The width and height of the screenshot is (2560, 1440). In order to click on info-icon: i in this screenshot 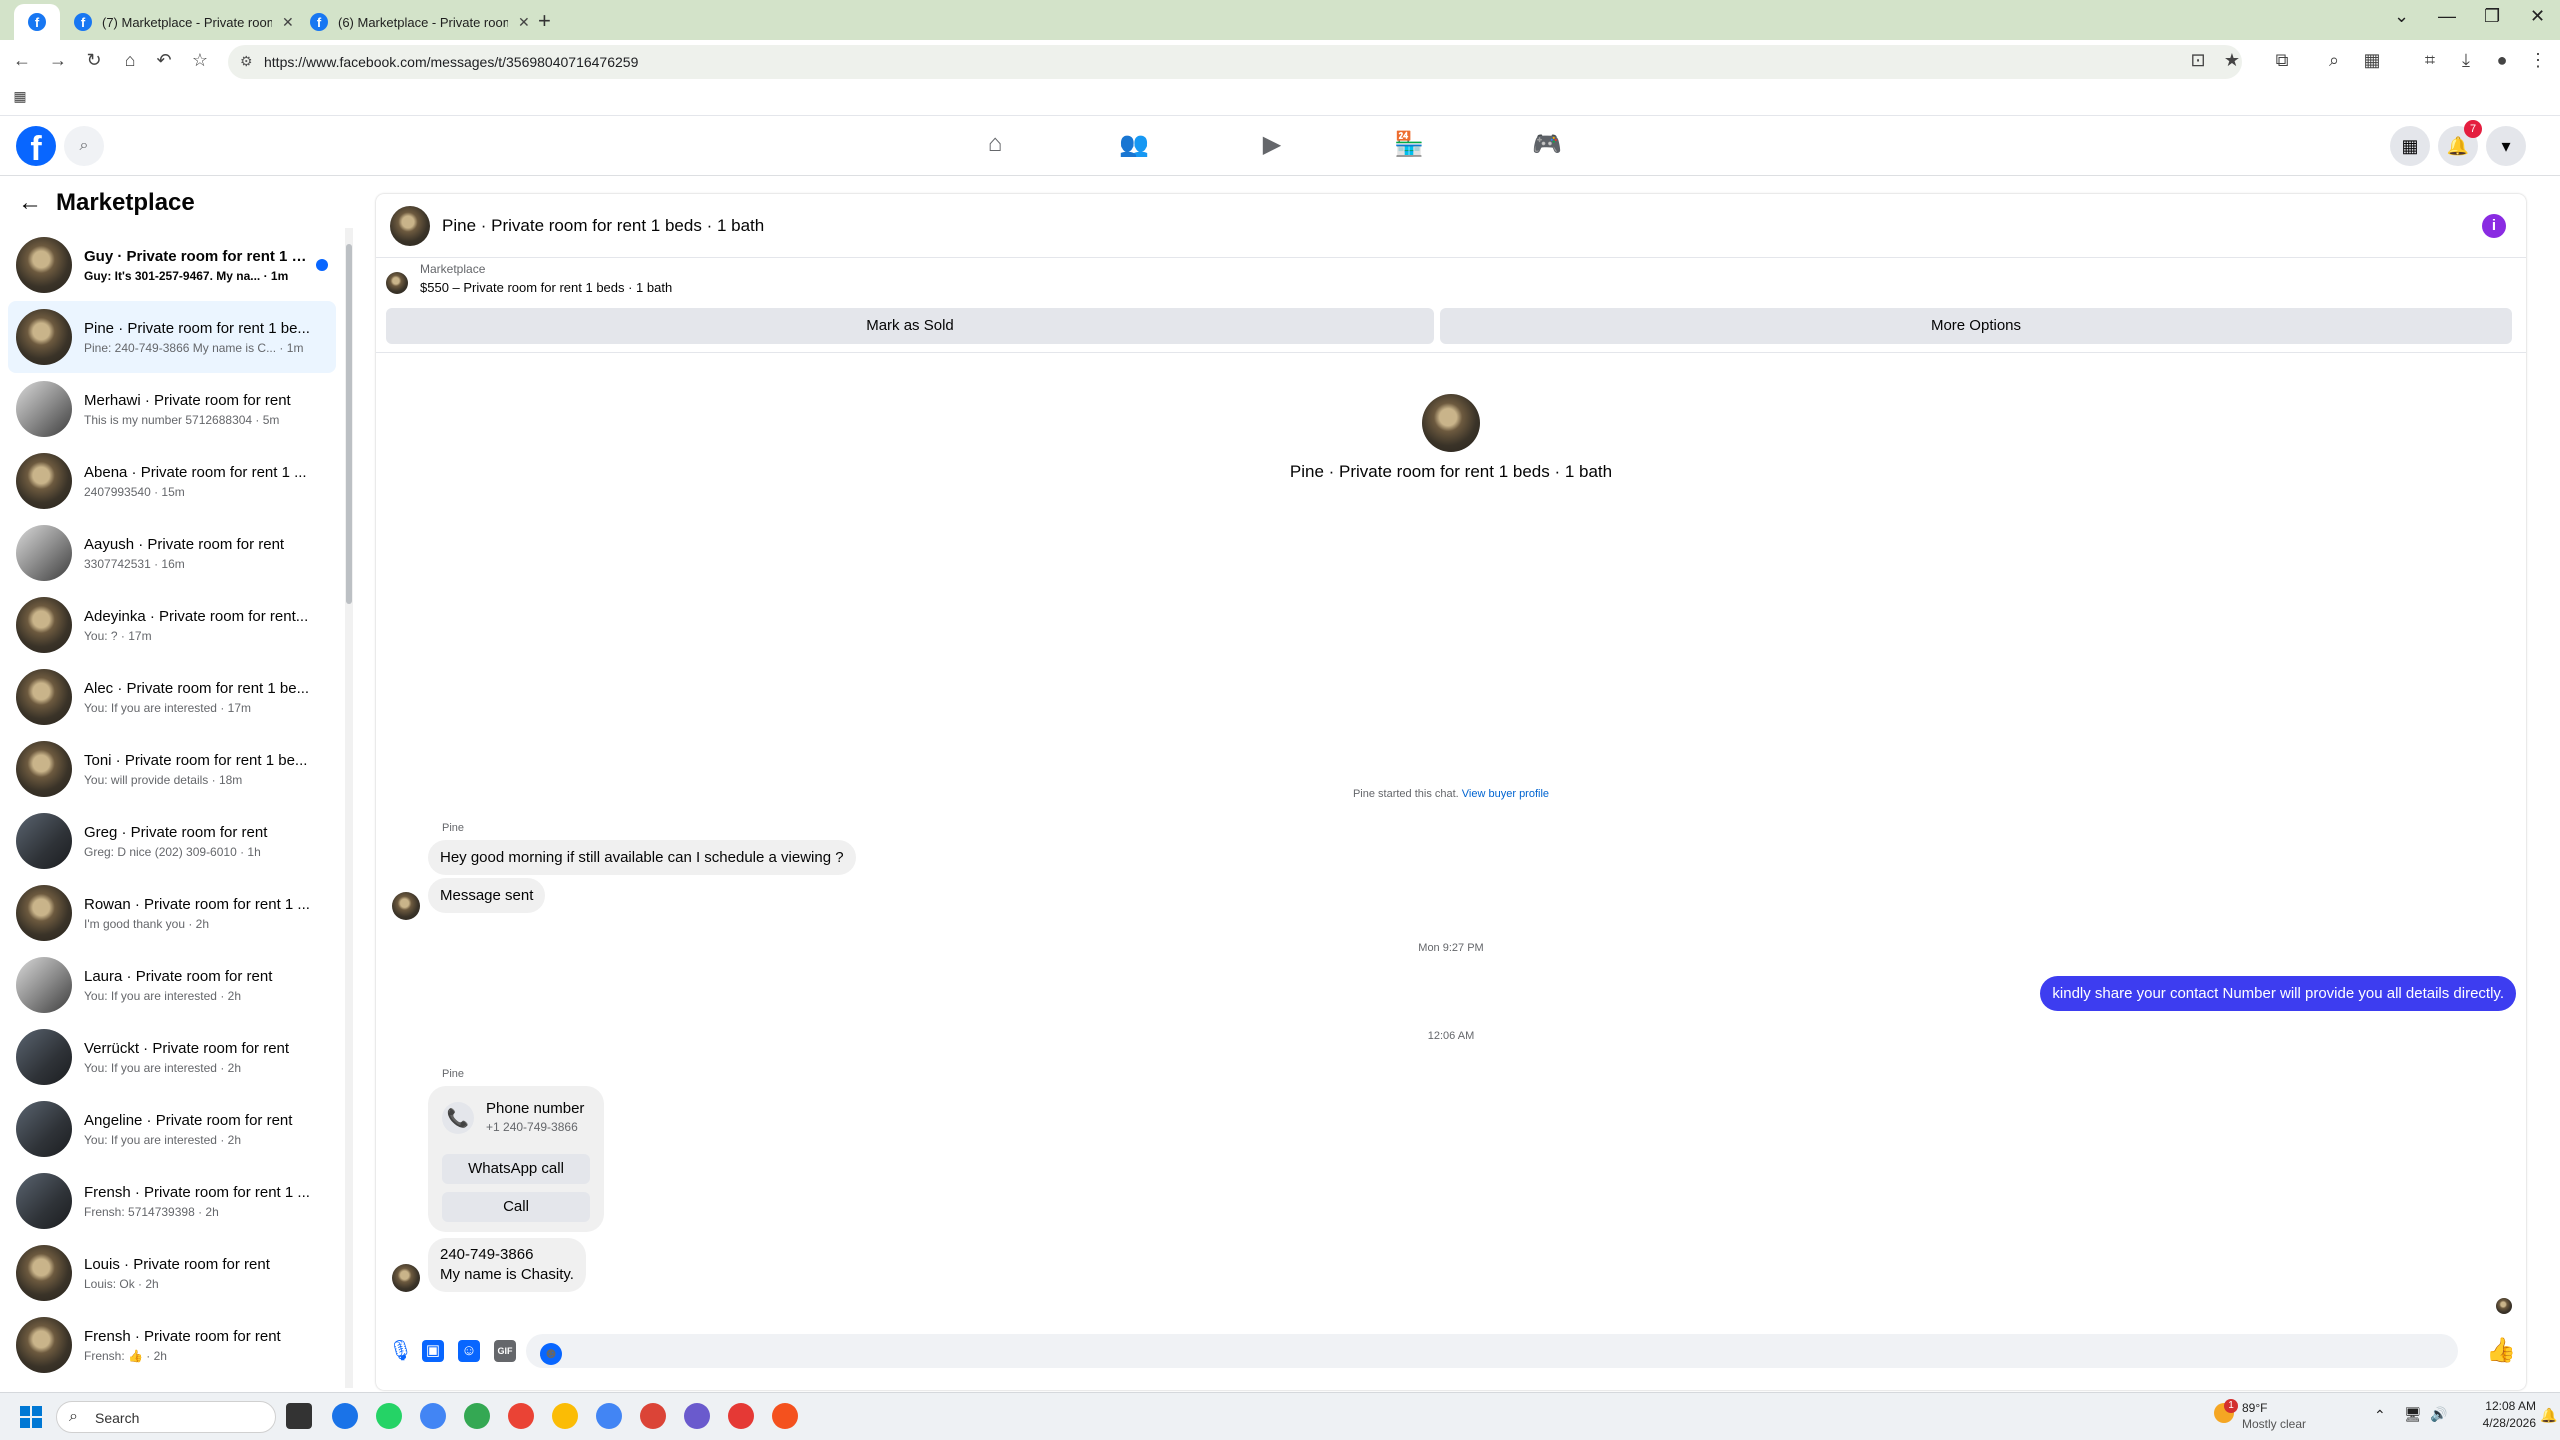, I will do `click(2494, 226)`.